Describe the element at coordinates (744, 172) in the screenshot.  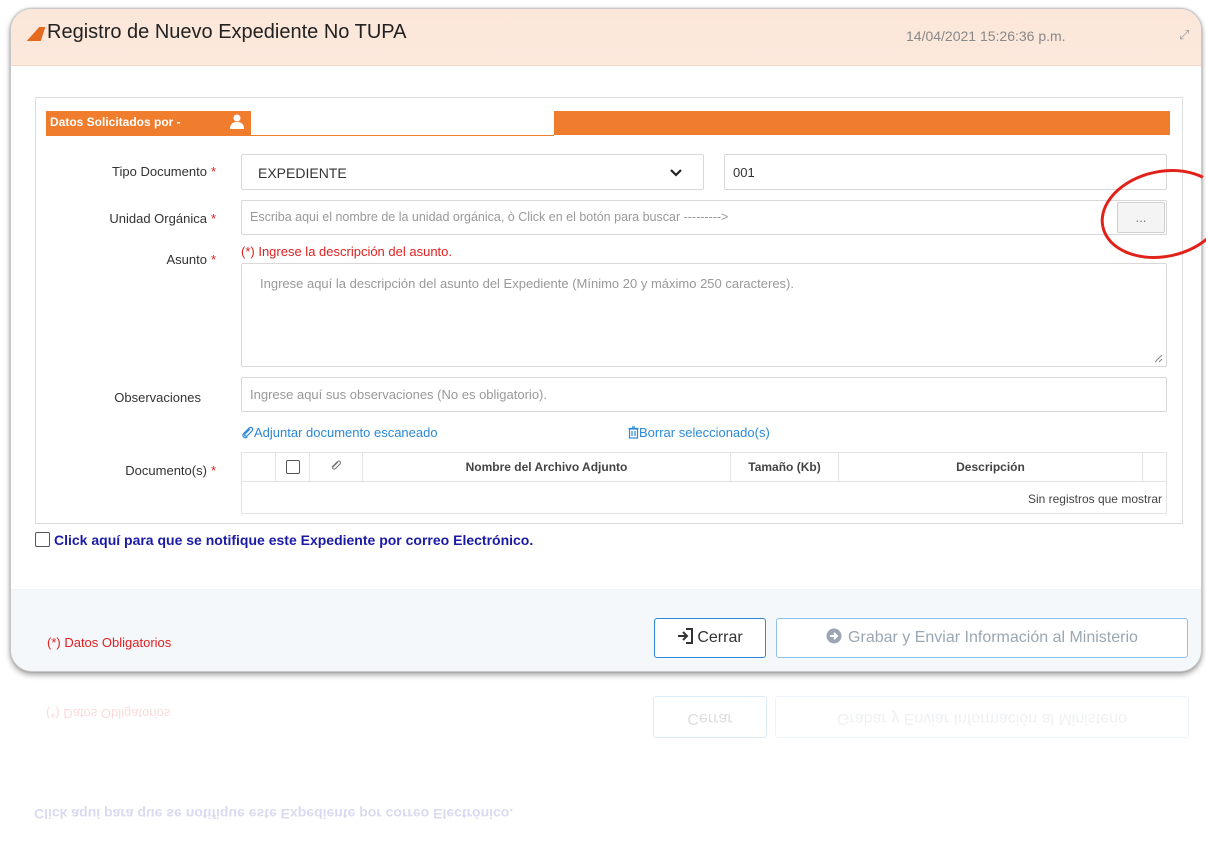
I see `document-number-value: 001` at that location.